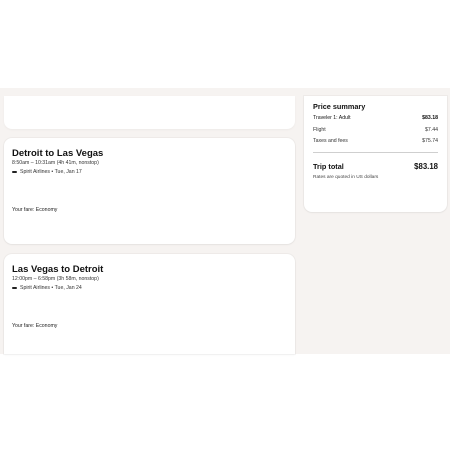 The image size is (450, 450). I want to click on flight-title: Las Vegas to Detroit, so click(58, 269).